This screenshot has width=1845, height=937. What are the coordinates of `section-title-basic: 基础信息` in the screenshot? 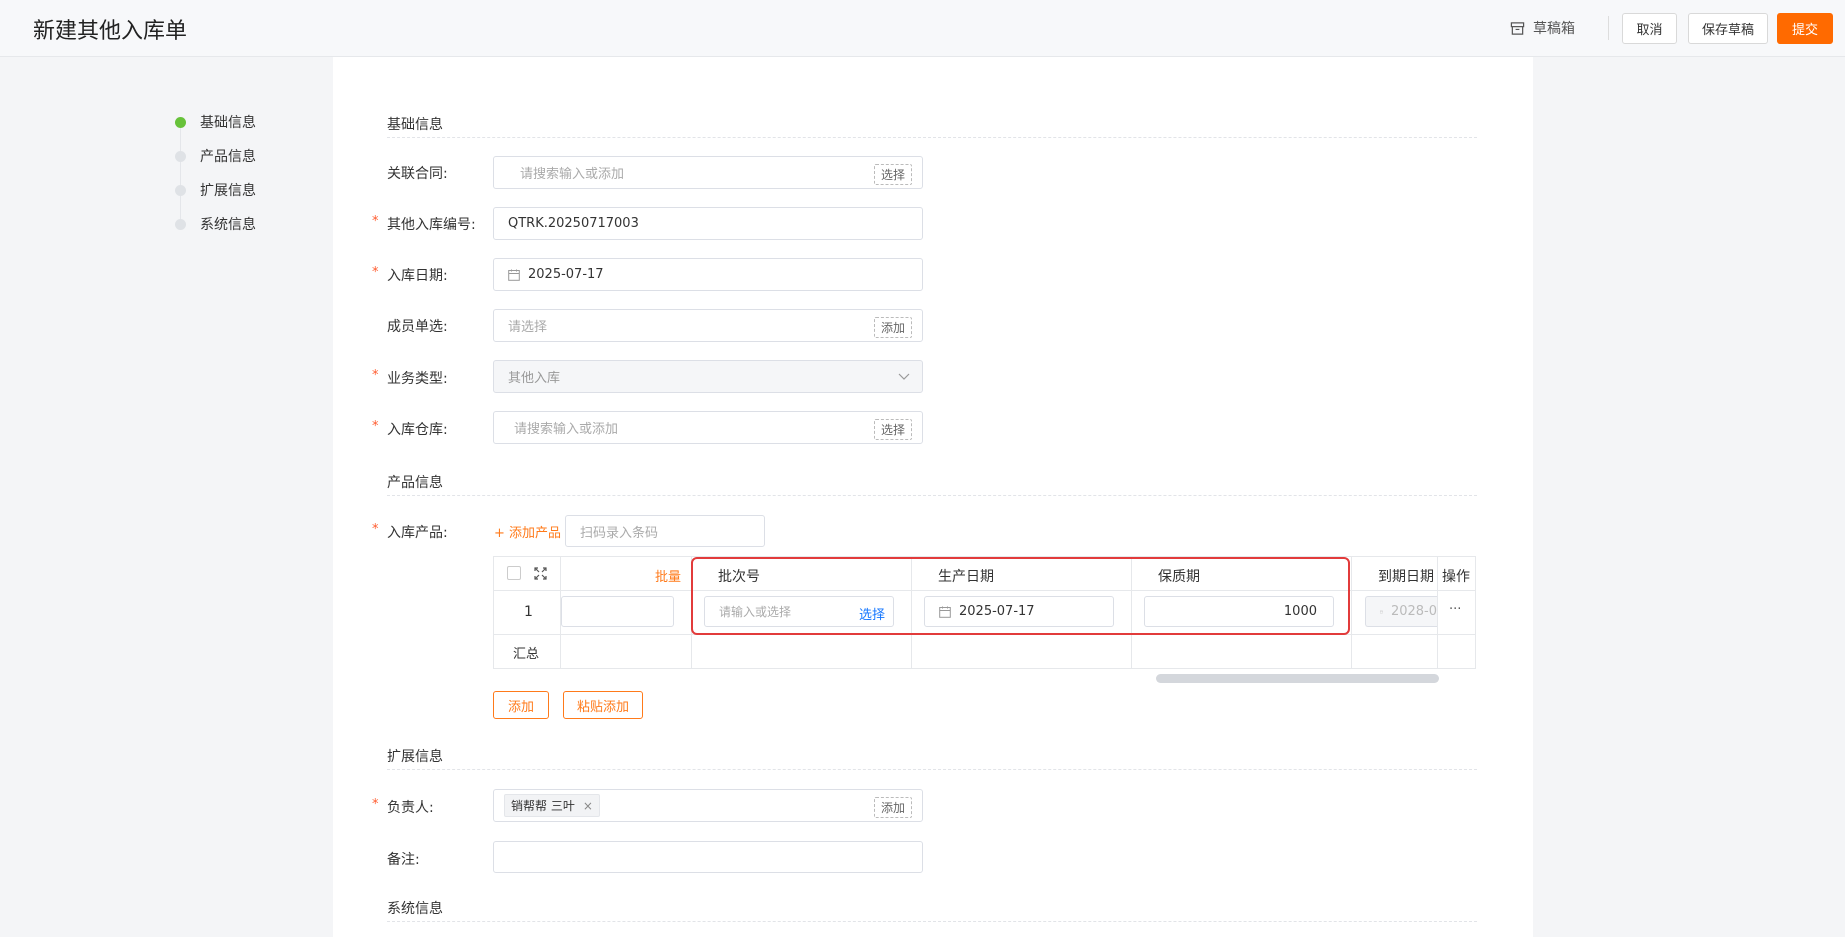 It's located at (415, 125).